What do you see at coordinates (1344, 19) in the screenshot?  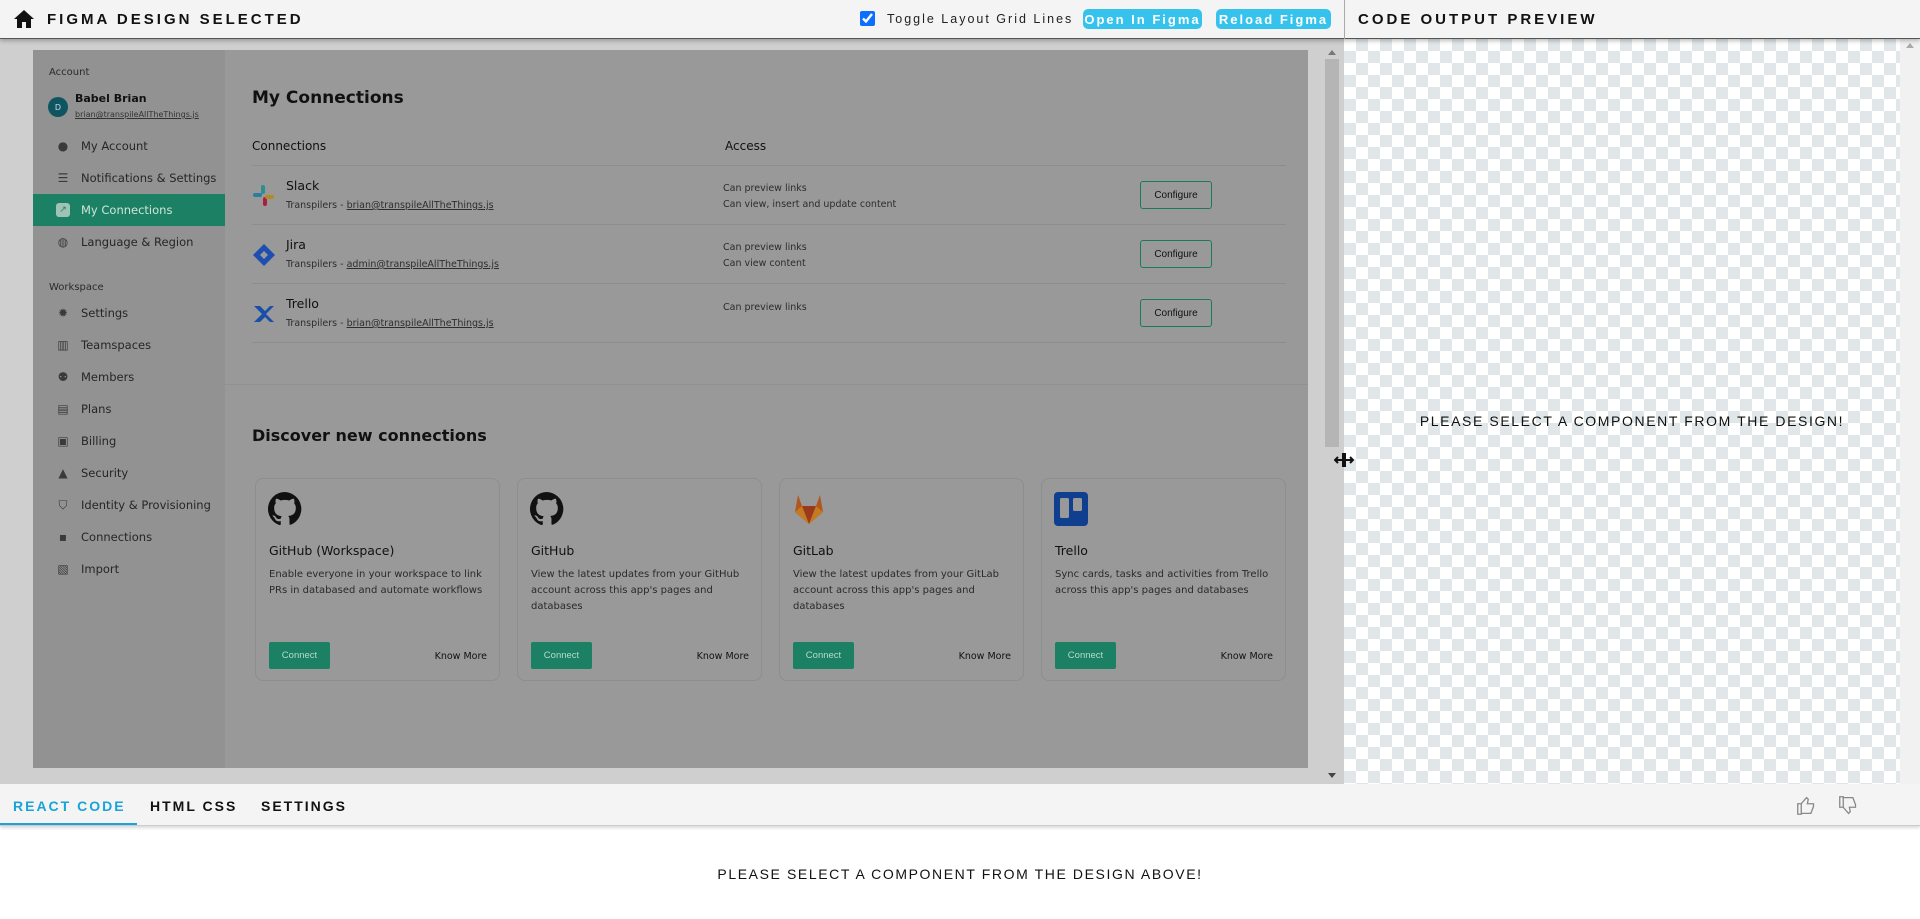 I see `divider` at bounding box center [1344, 19].